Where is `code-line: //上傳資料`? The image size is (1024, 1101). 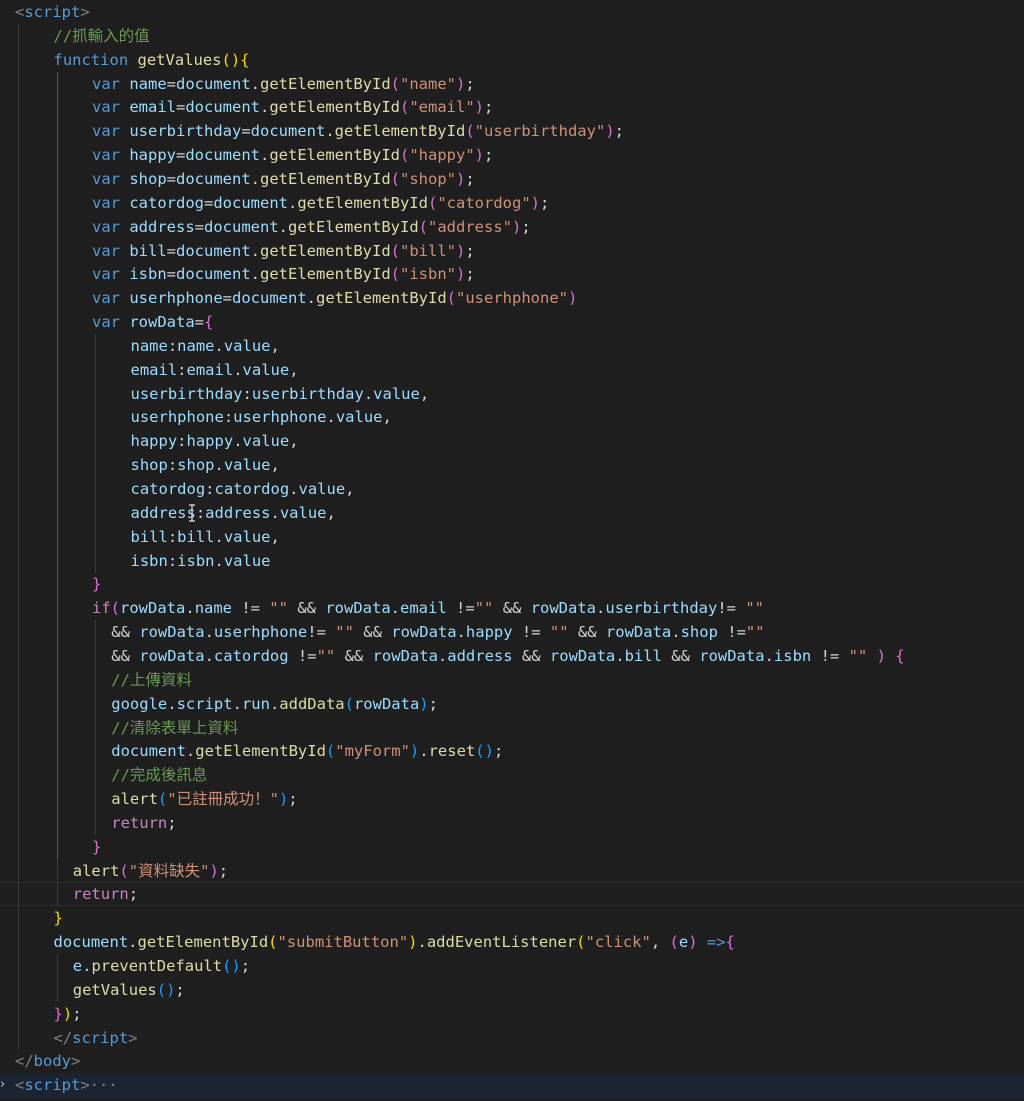
code-line: //上傳資料 is located at coordinates (512, 679).